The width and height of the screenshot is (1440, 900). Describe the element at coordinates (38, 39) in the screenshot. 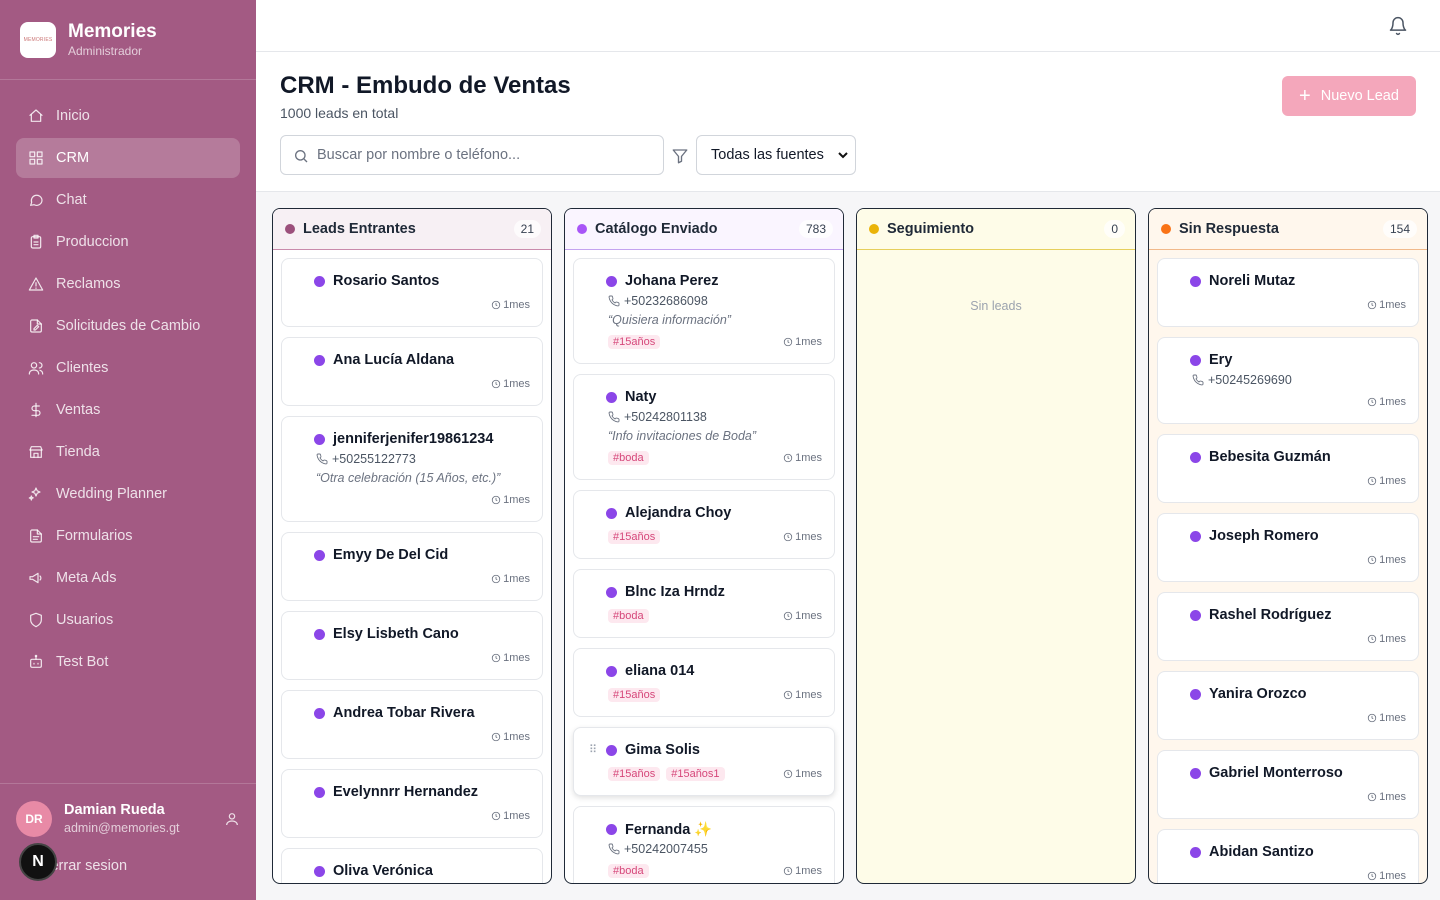

I see `brand-logo: MEMORIES` at that location.